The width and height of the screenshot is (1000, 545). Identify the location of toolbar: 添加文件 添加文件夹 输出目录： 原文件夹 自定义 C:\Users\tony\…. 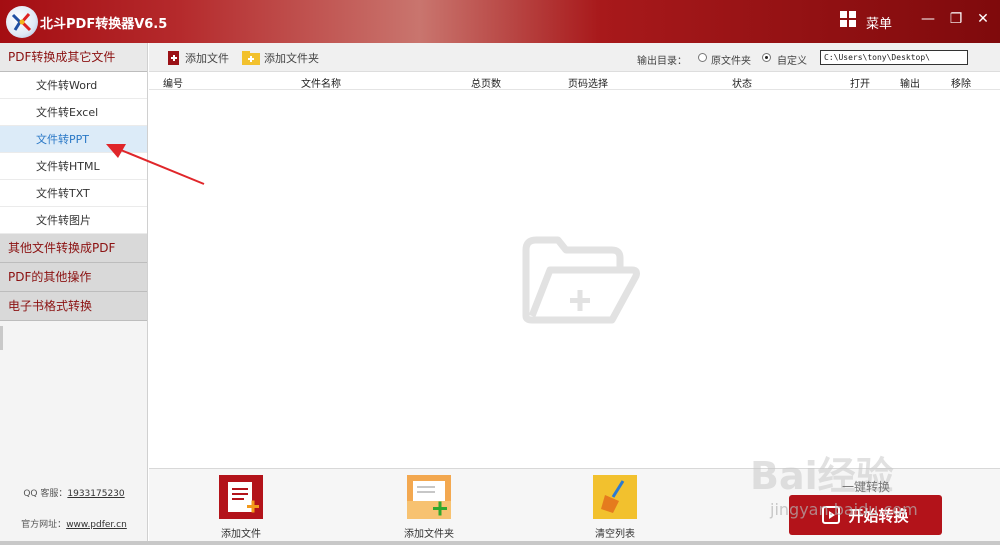
(574, 57).